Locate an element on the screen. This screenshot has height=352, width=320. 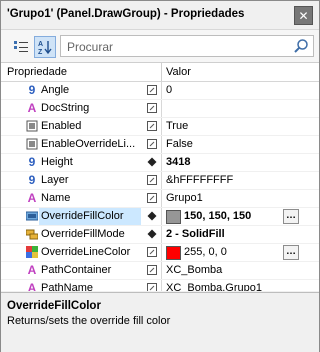
search-box is located at coordinates (187, 46).